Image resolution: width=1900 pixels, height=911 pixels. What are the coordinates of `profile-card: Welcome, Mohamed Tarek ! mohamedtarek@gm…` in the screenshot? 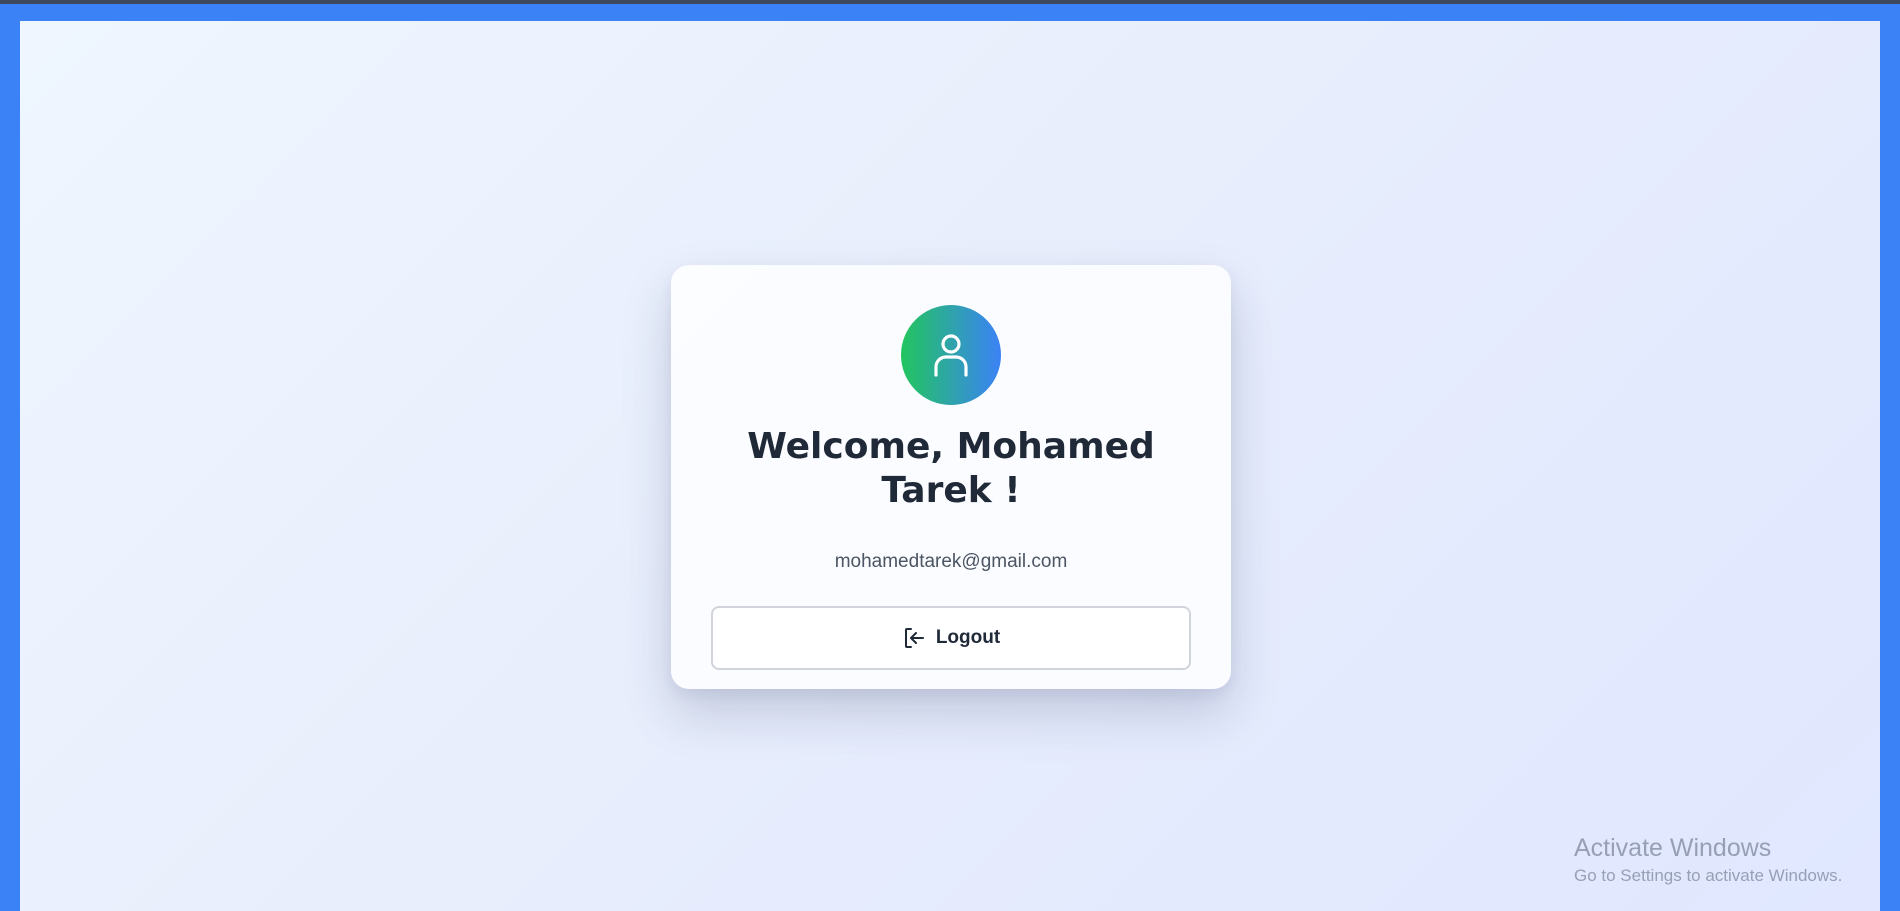 It's located at (951, 477).